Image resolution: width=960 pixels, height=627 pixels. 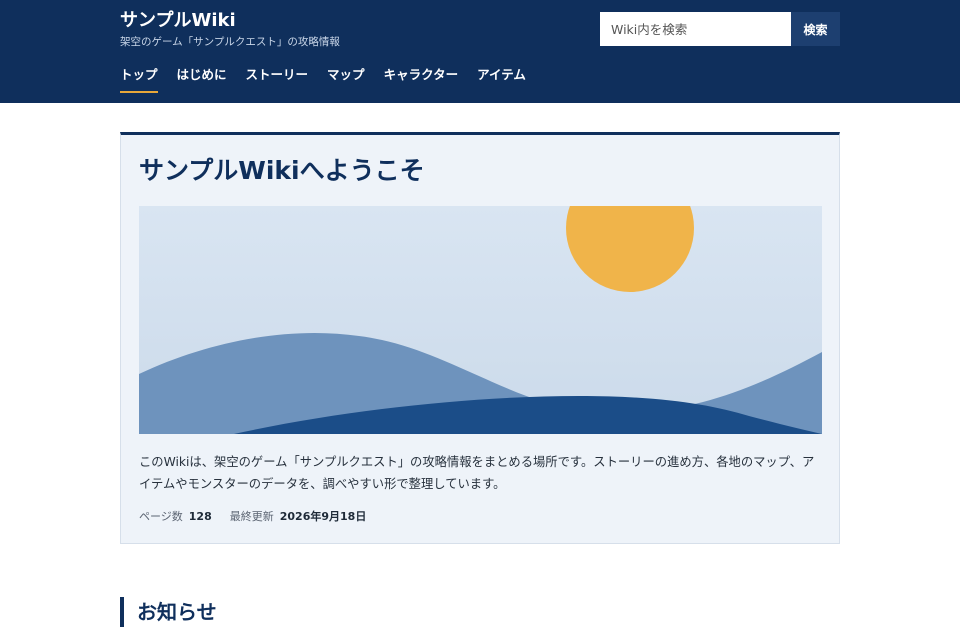 I want to click on search-form: 検索, so click(x=720, y=29).